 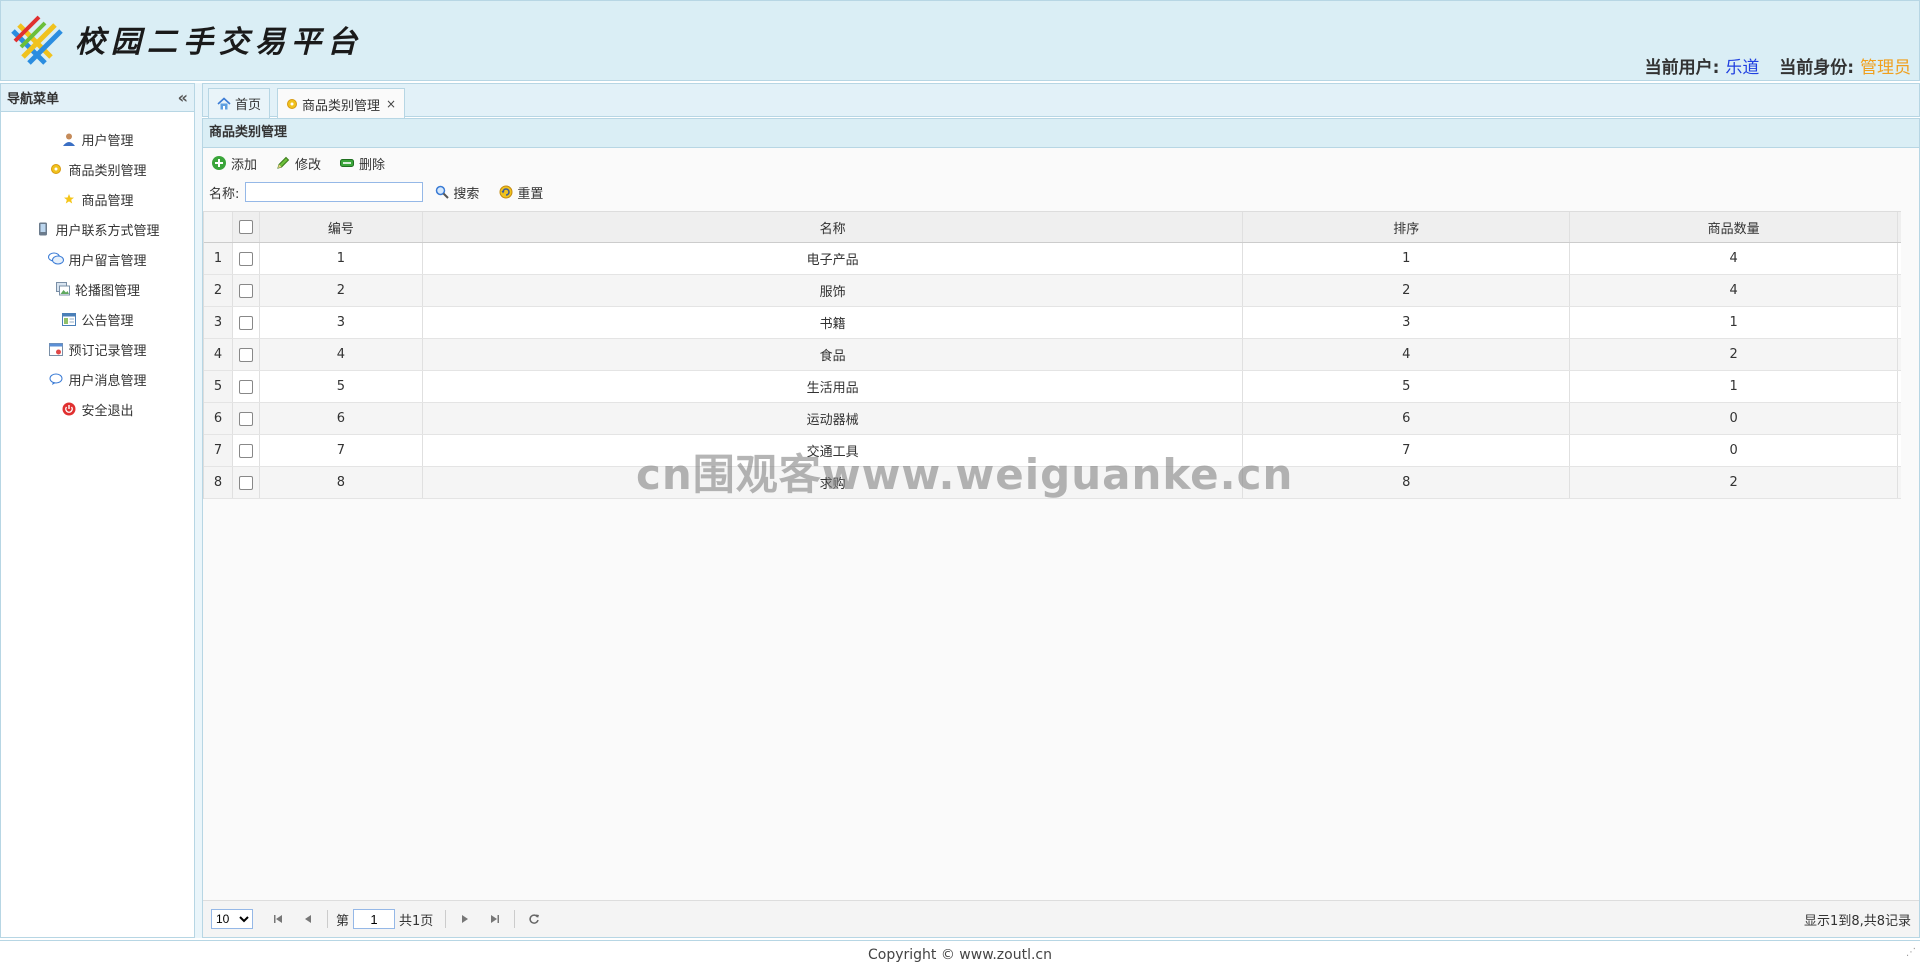 What do you see at coordinates (1052, 291) in the screenshot?
I see `table-row: 2 2 服饰 2 4` at bounding box center [1052, 291].